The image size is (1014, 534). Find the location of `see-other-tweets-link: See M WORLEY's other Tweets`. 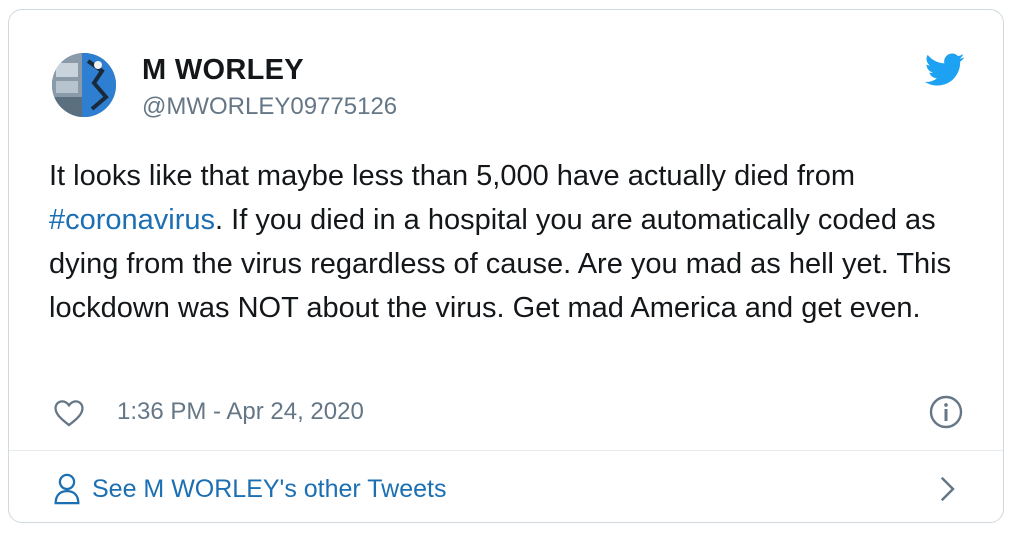

see-other-tweets-link: See M WORLEY's other Tweets is located at coordinates (249, 489).